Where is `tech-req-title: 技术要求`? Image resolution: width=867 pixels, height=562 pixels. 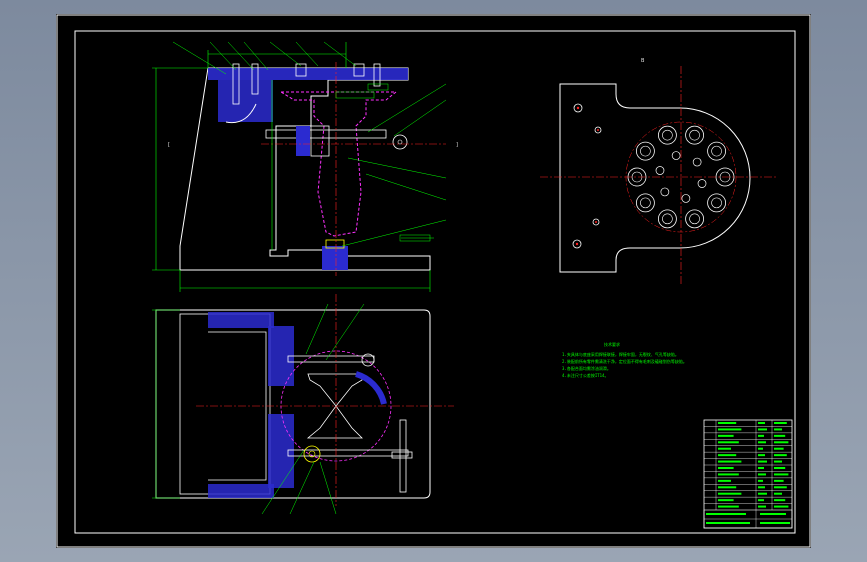 tech-req-title: 技术要求 is located at coordinates (612, 344).